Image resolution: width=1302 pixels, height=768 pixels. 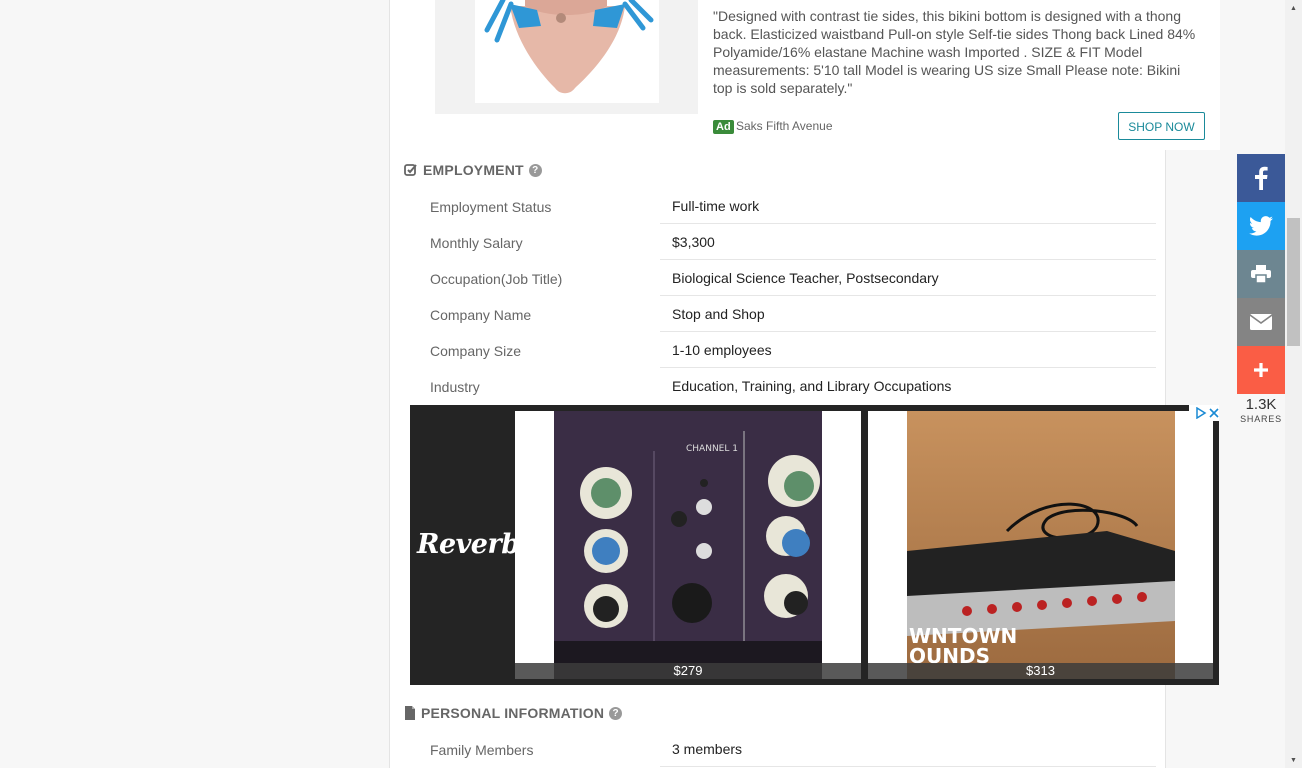 I want to click on more-share-button, so click(x=1261, y=370).